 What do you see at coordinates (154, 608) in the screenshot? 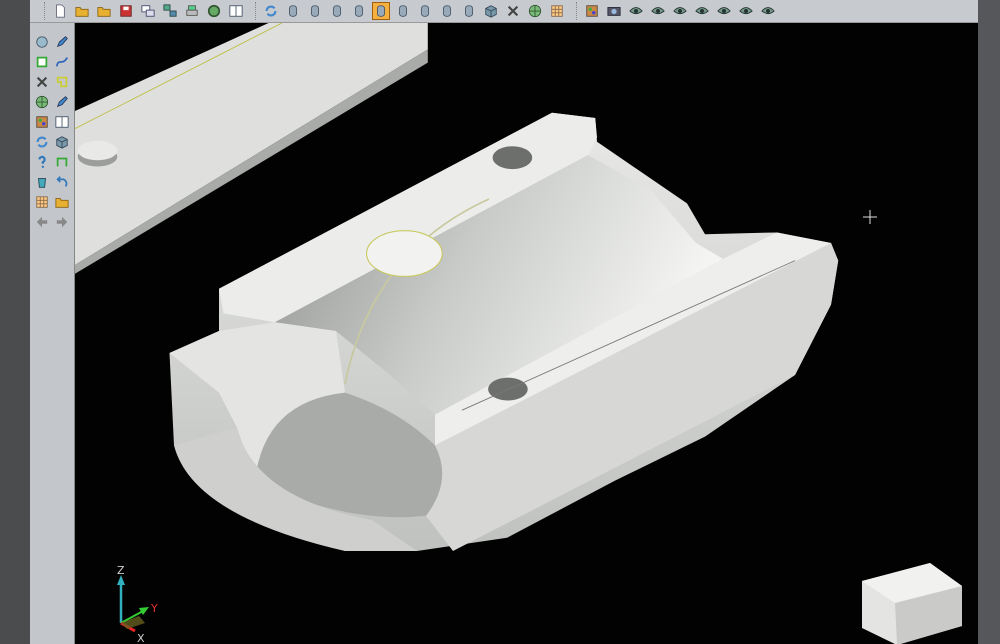
I see `axis-label: Y` at bounding box center [154, 608].